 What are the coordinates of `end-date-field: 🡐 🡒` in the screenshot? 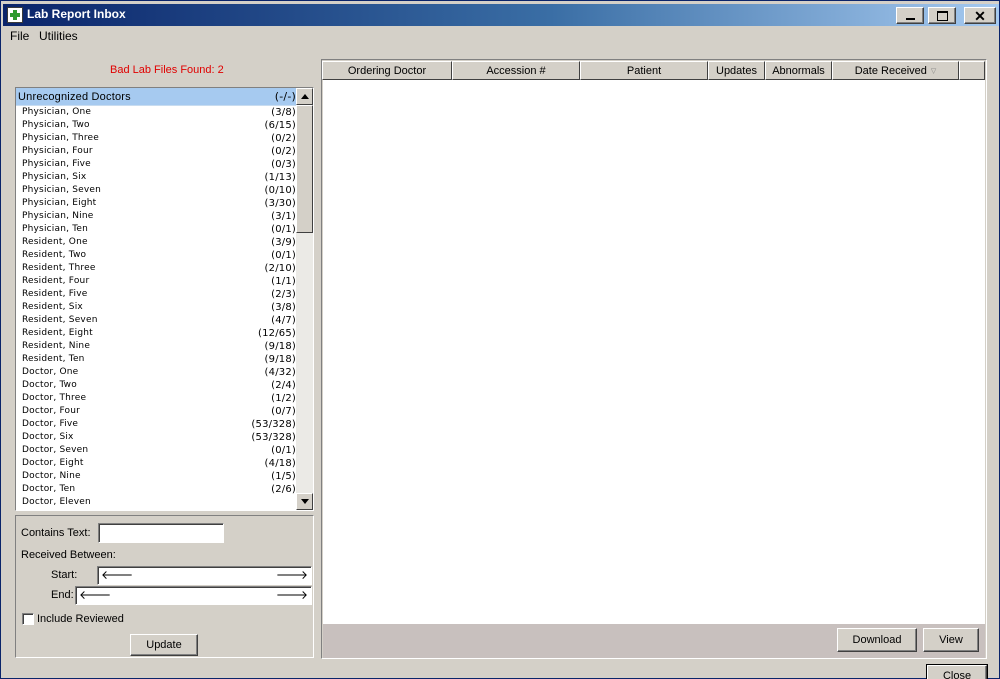 It's located at (193, 595).